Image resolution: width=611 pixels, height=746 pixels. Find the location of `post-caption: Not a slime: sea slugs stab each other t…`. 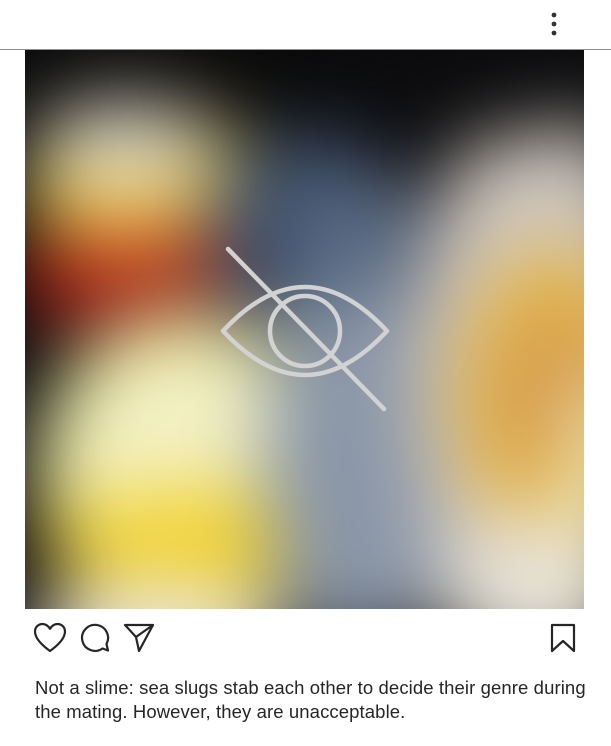

post-caption: Not a slime: sea slugs stab each other t… is located at coordinates (310, 699).